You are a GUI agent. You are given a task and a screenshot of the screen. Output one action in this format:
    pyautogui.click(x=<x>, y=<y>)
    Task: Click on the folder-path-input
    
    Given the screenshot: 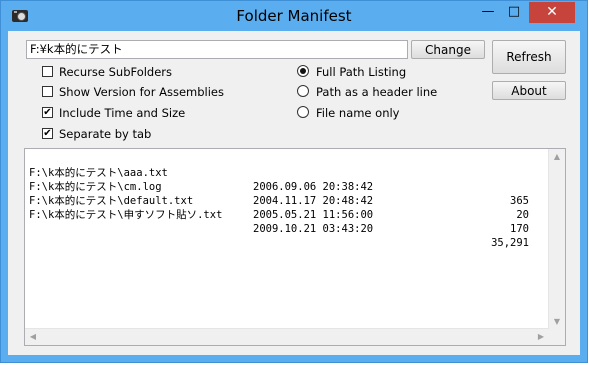 What is the action you would take?
    pyautogui.click(x=217, y=49)
    